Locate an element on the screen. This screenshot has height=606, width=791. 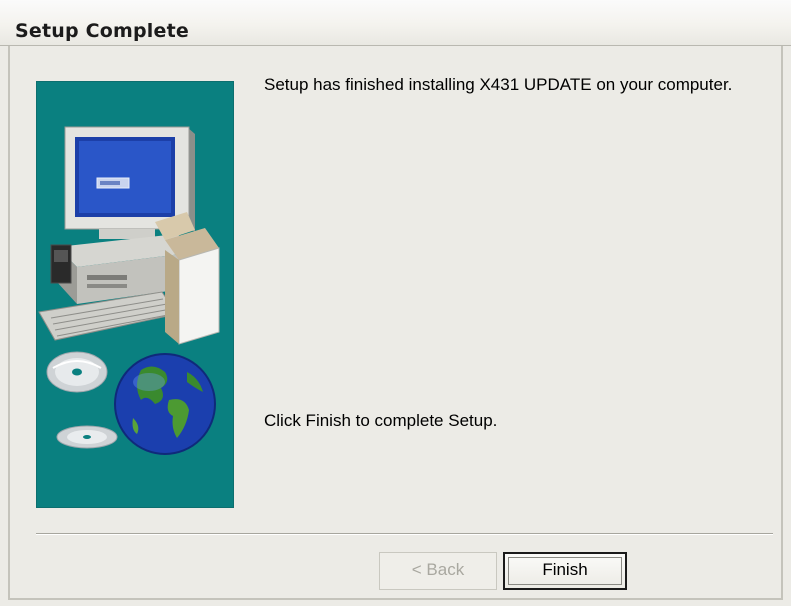
focus-rectangle is located at coordinates (565, 571).